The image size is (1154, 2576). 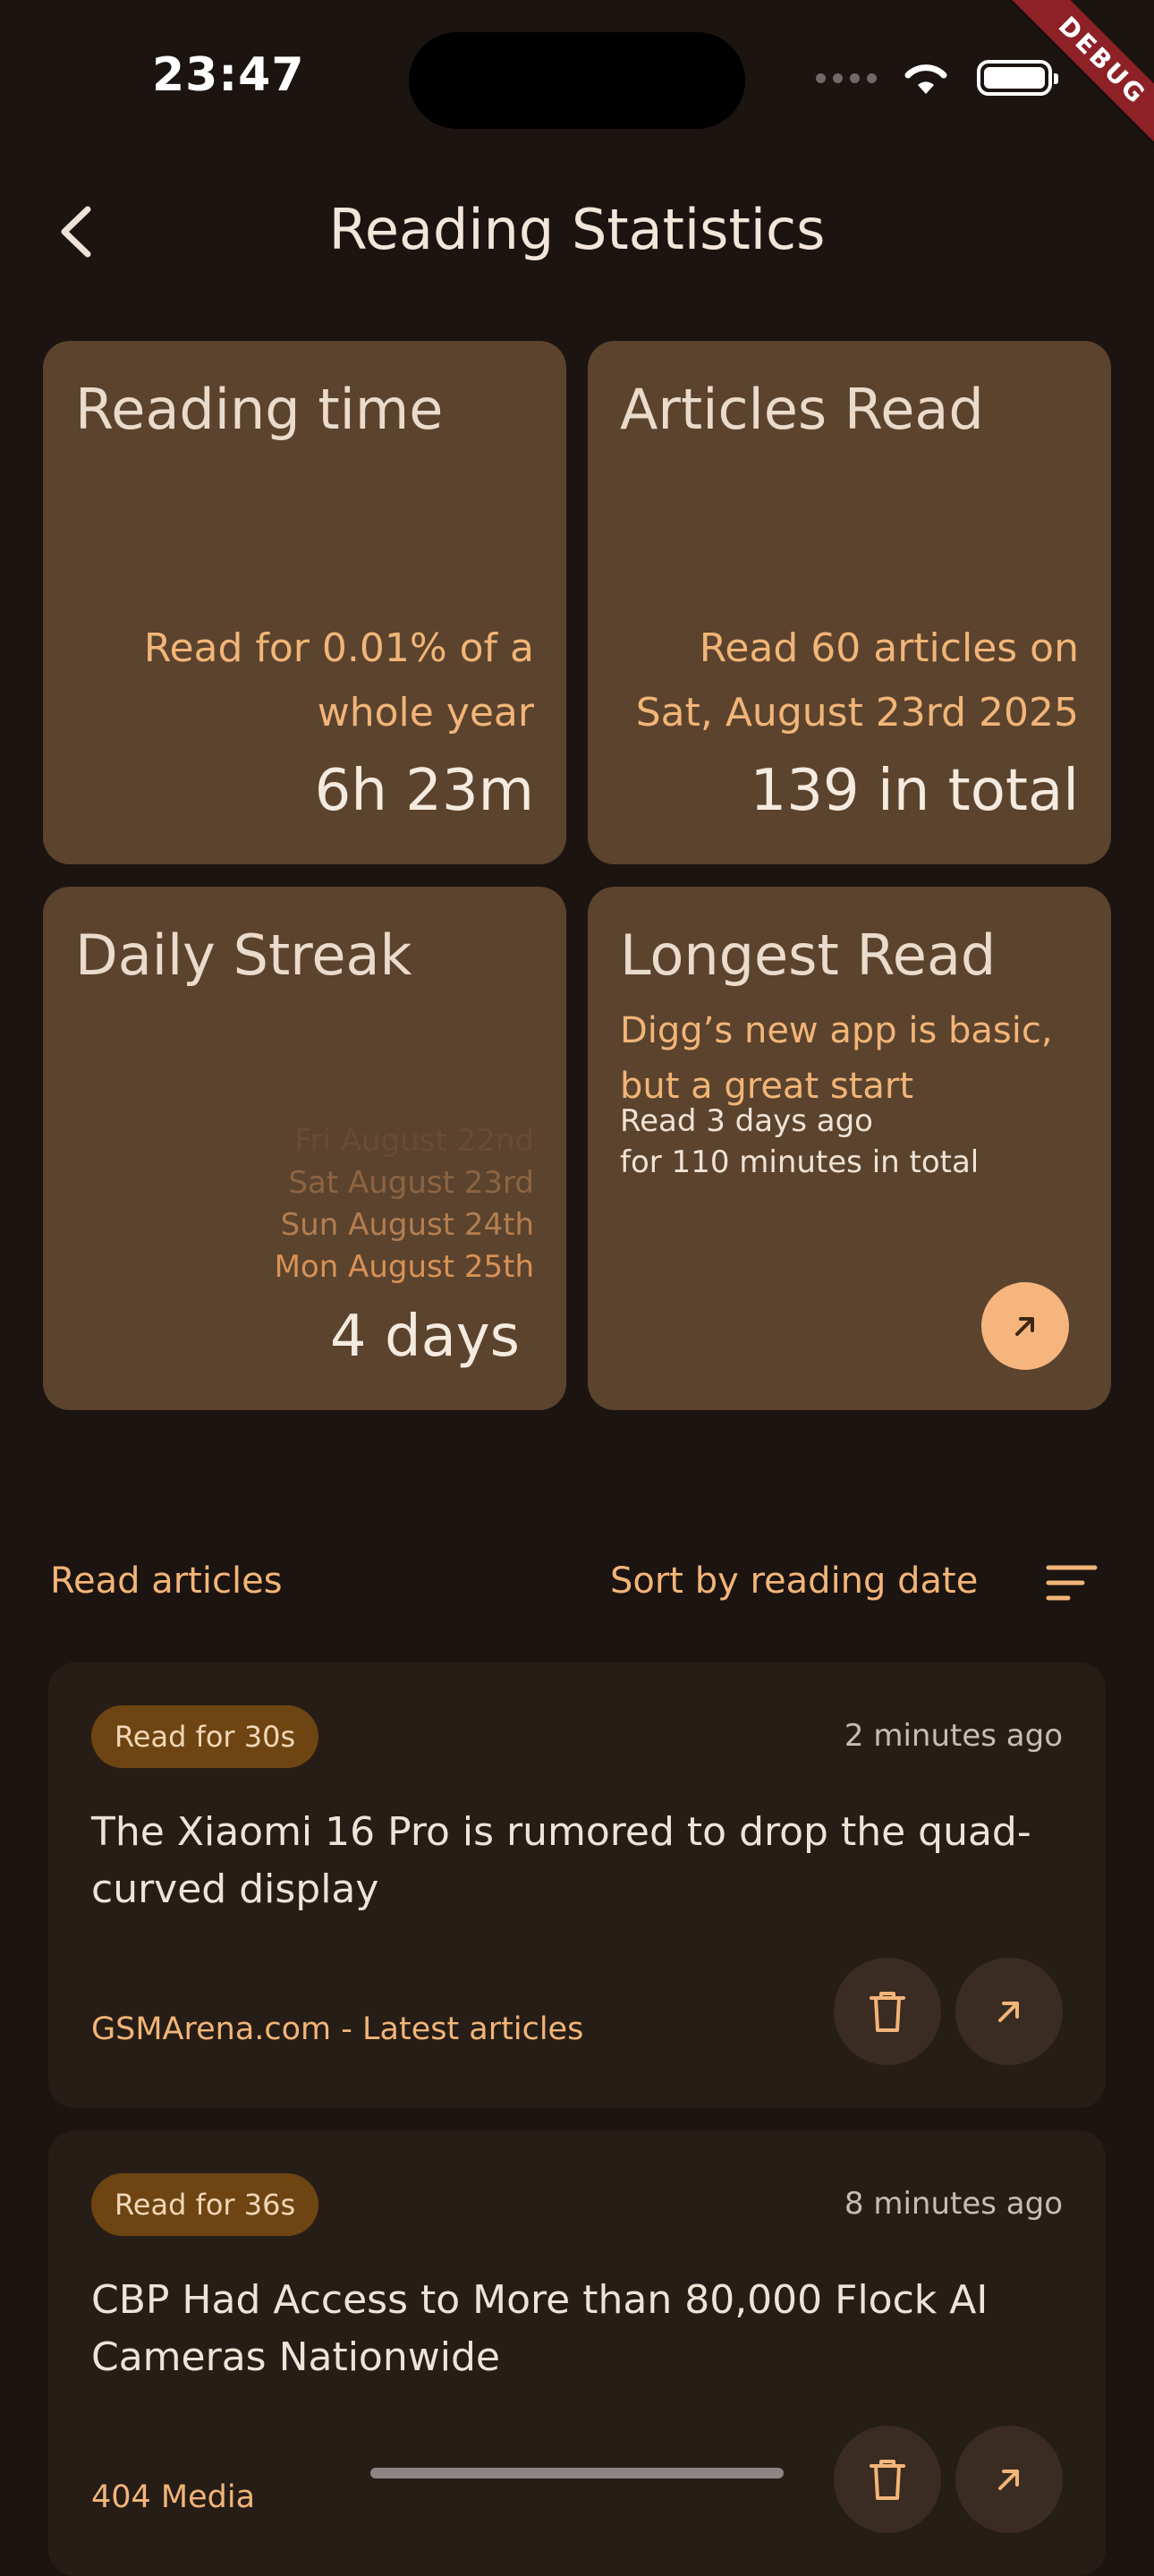 What do you see at coordinates (846, 77) in the screenshot?
I see `cellular-signal-icon` at bounding box center [846, 77].